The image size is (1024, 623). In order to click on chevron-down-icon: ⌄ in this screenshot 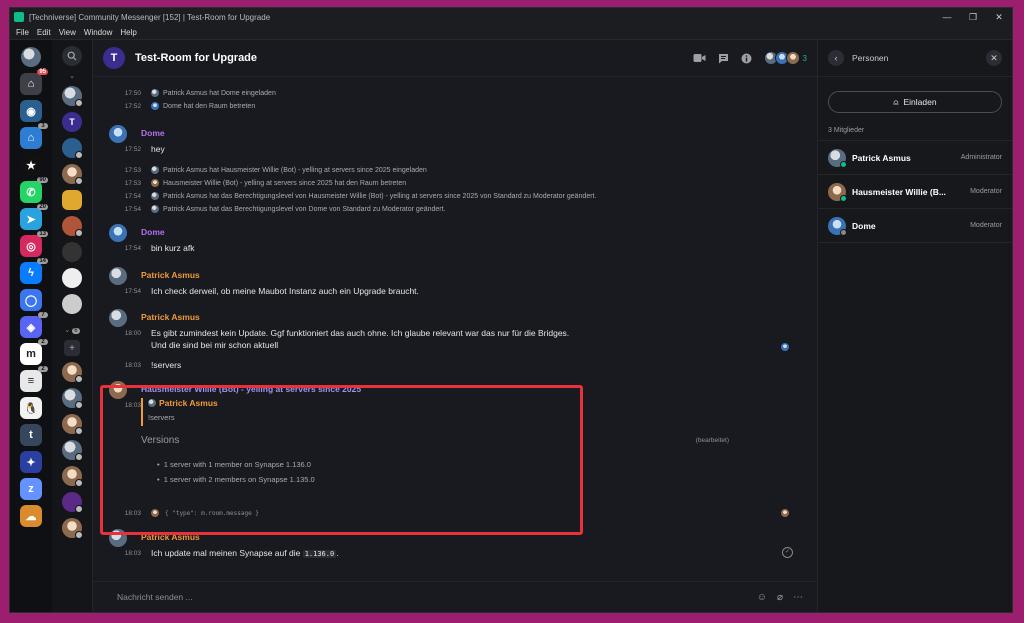, I will do `click(72, 76)`.